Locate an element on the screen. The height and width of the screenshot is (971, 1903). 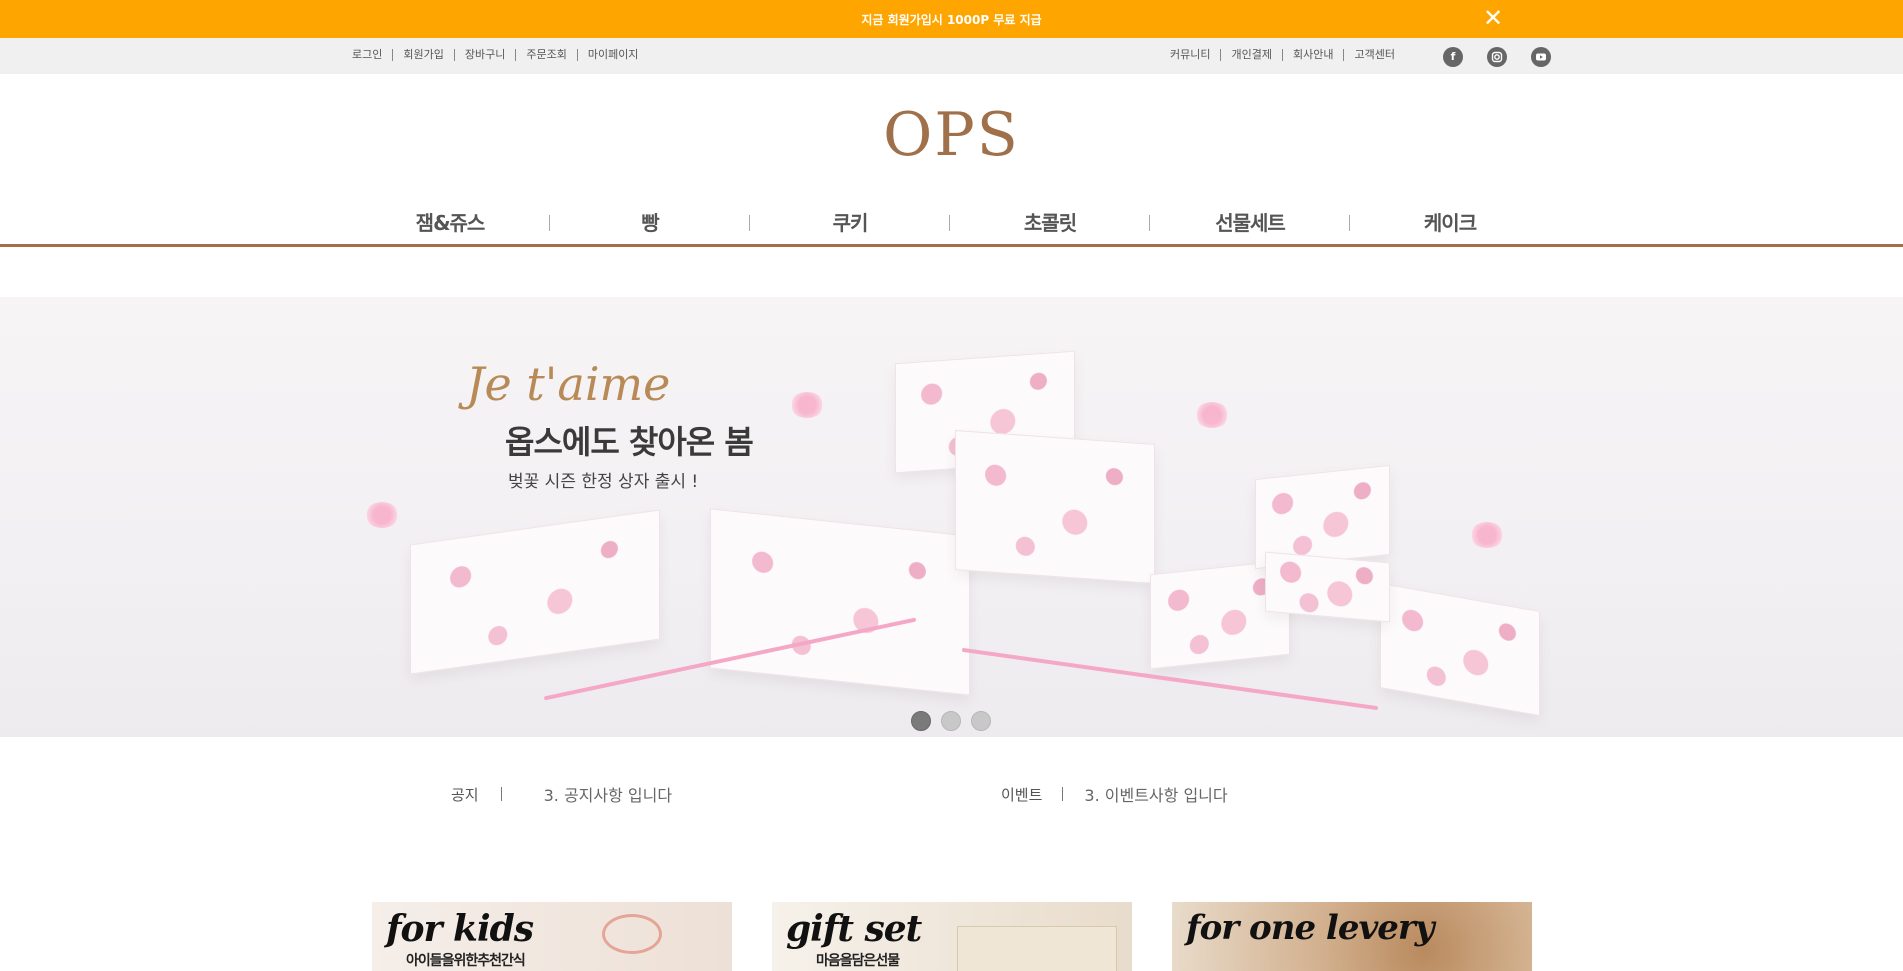
nav-item-label: 선물세트 is located at coordinates (1250, 223).